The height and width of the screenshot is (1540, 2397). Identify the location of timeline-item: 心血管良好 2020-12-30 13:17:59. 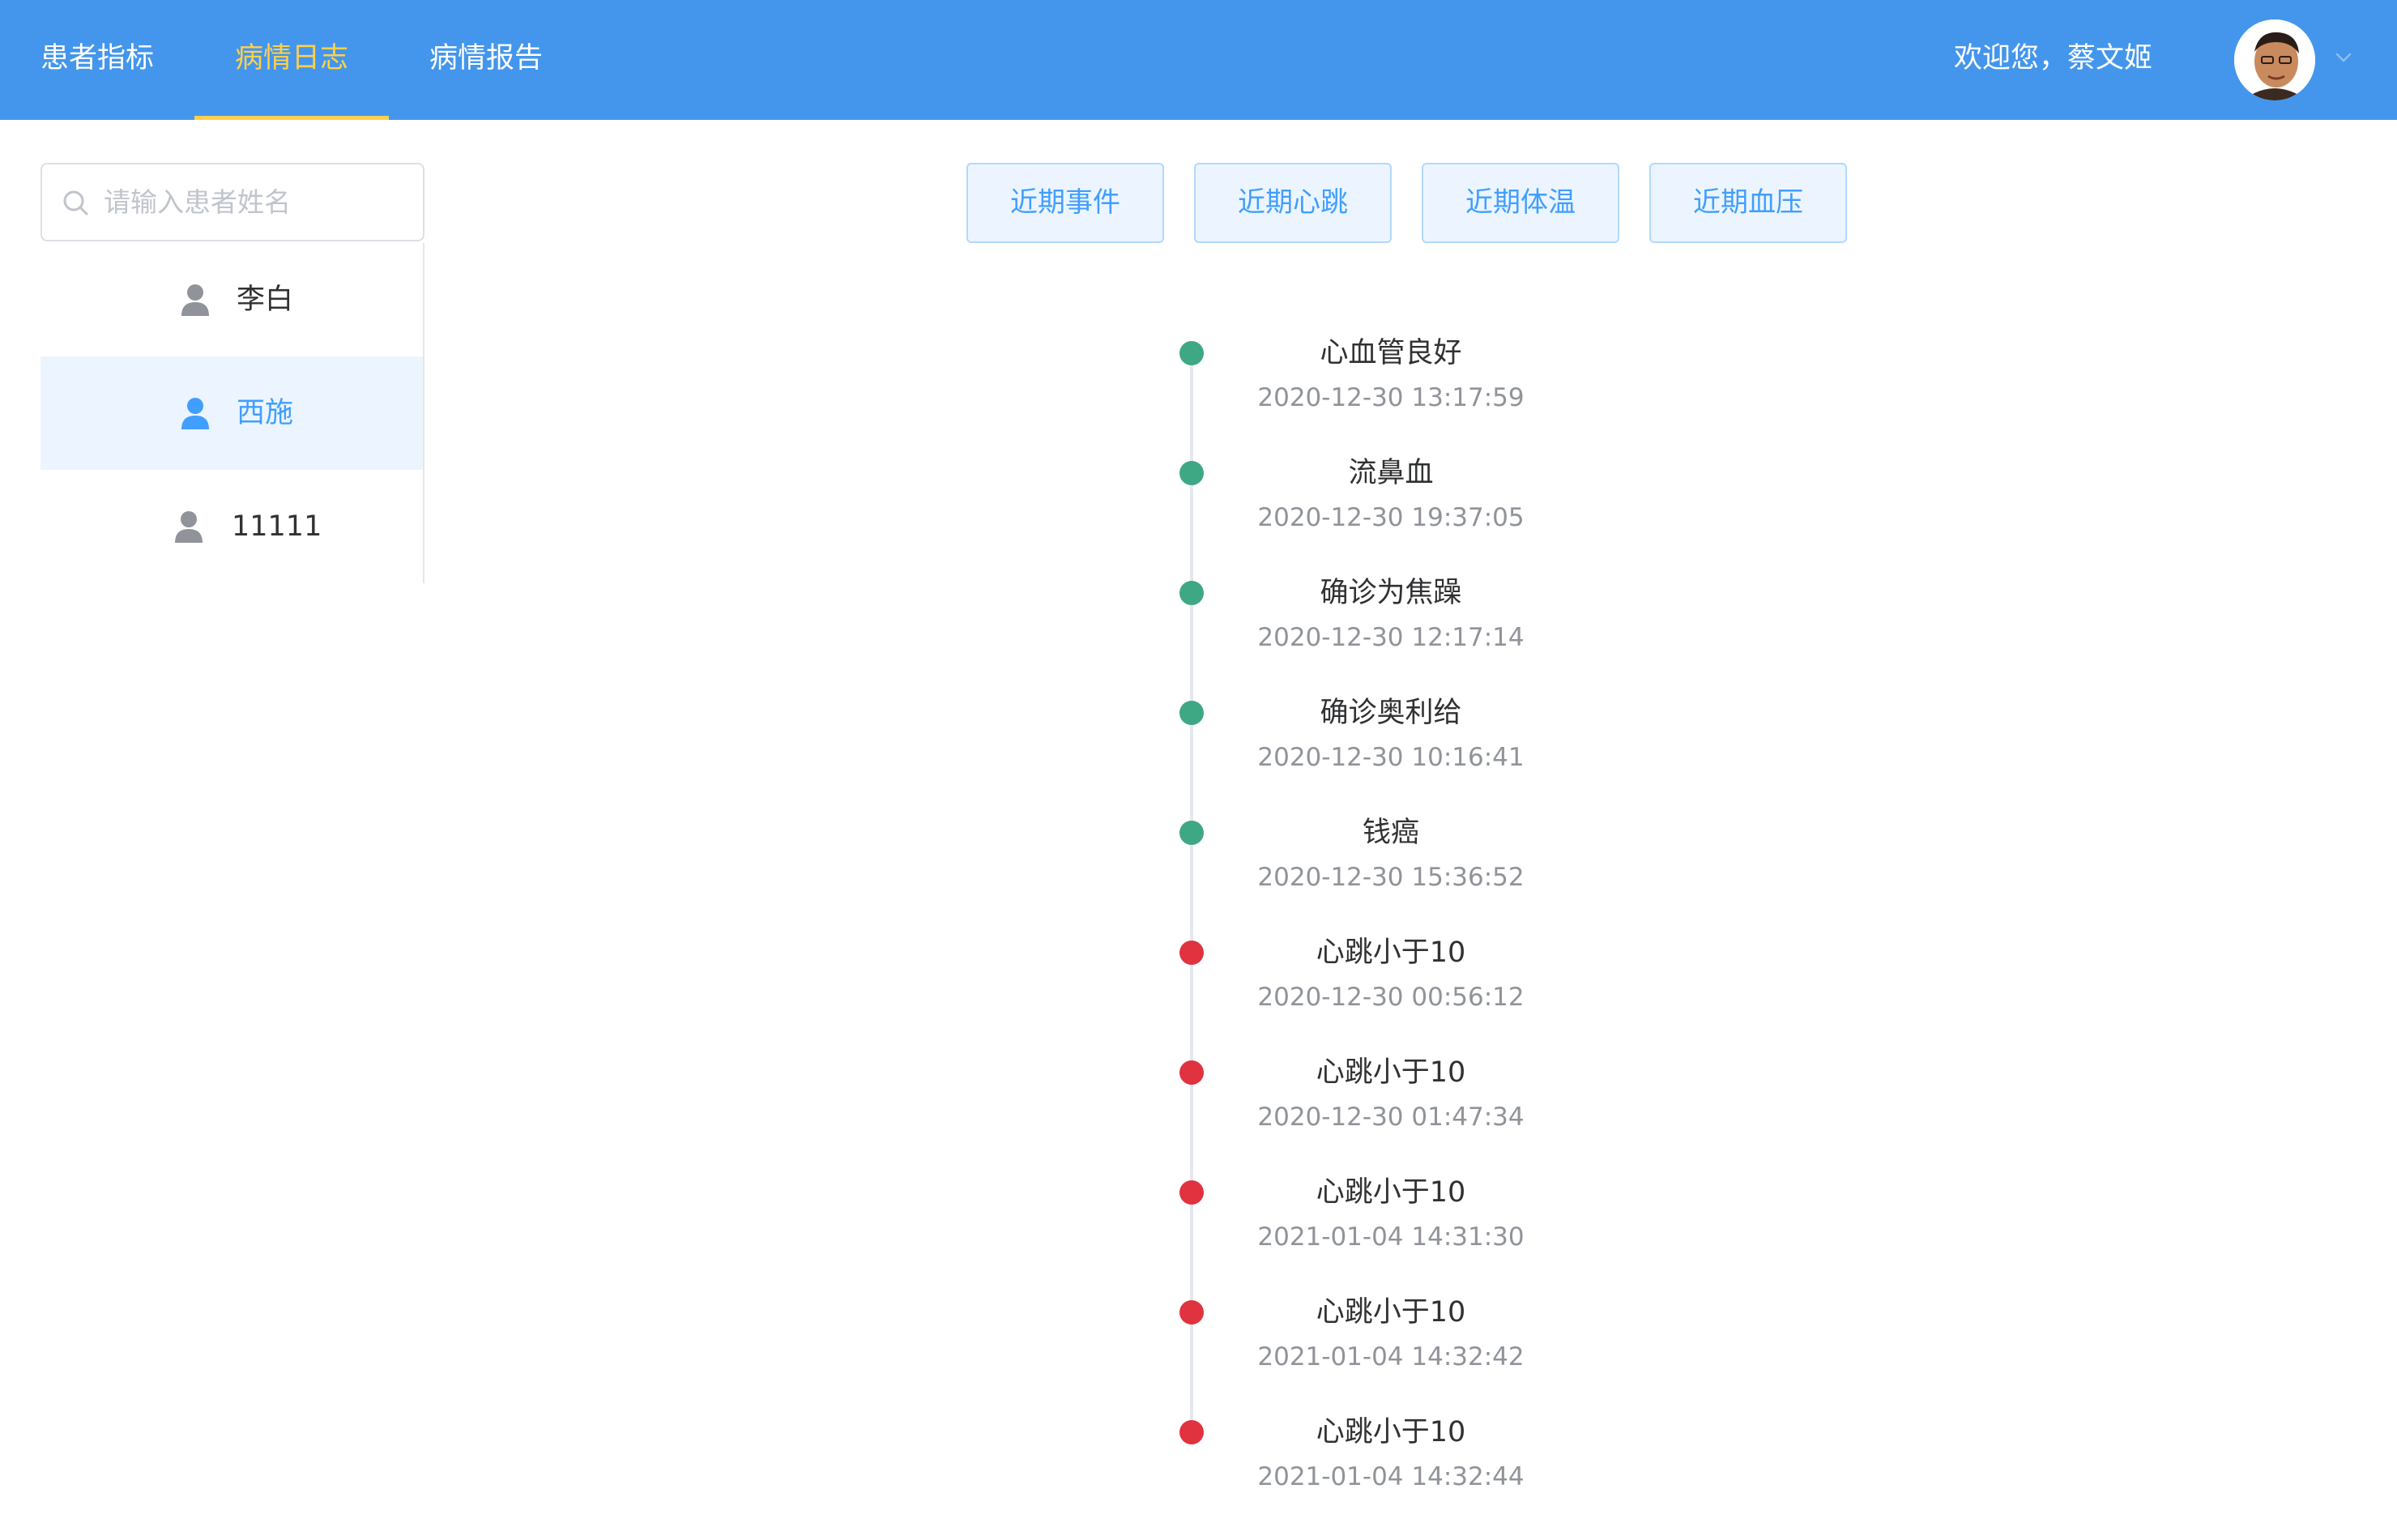
(1198, 399).